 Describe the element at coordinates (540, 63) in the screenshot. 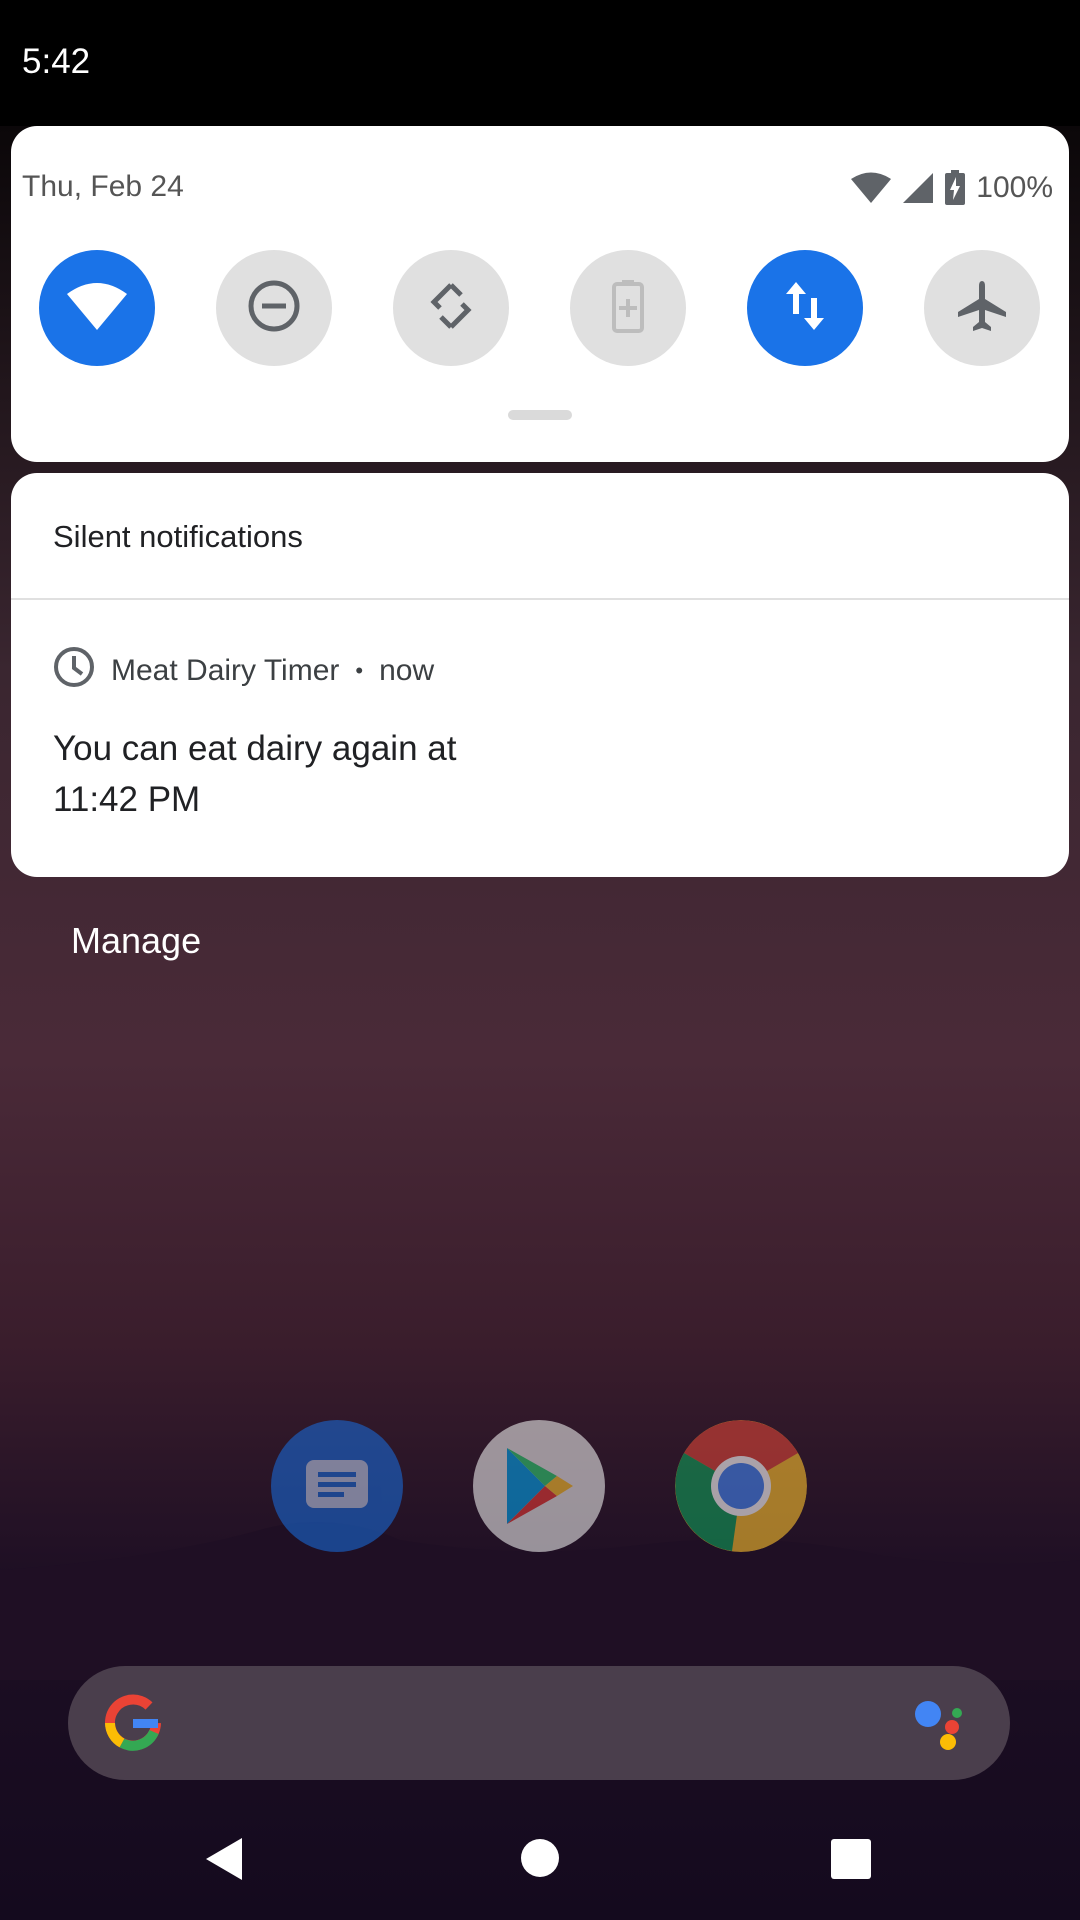

I see `status-bar: 5:42` at that location.